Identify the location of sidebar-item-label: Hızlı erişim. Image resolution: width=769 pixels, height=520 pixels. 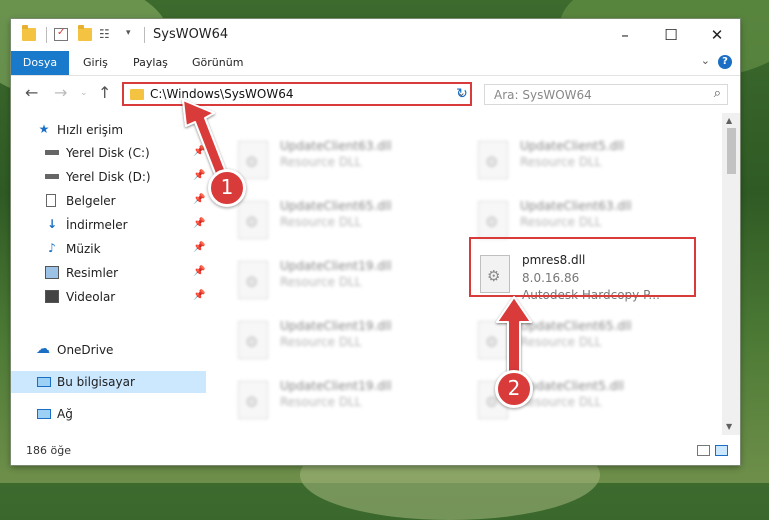
(90, 130).